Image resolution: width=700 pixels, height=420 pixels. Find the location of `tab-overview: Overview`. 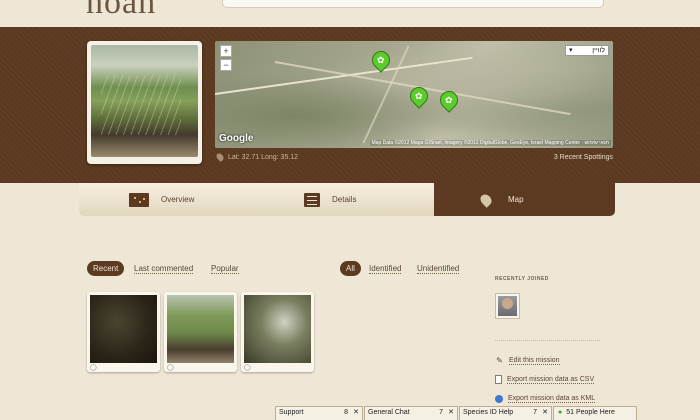

tab-overview: Overview is located at coordinates (168, 199).